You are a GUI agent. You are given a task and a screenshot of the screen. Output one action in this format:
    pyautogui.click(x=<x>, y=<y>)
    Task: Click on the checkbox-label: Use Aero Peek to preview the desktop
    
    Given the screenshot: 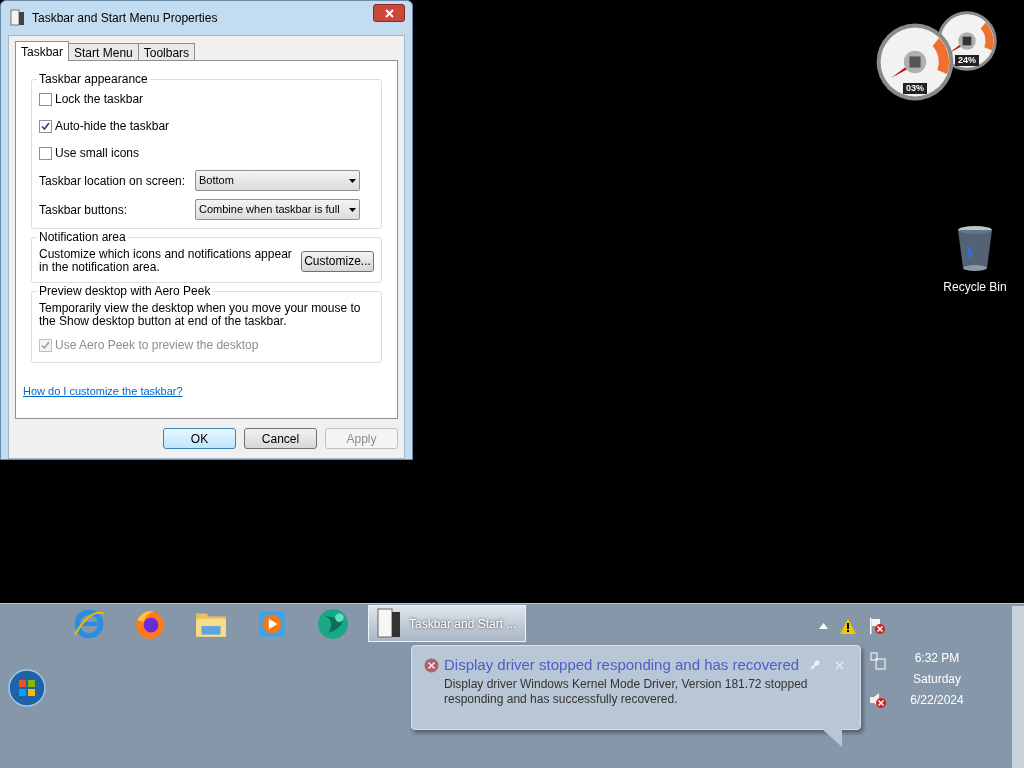 What is the action you would take?
    pyautogui.click(x=157, y=345)
    